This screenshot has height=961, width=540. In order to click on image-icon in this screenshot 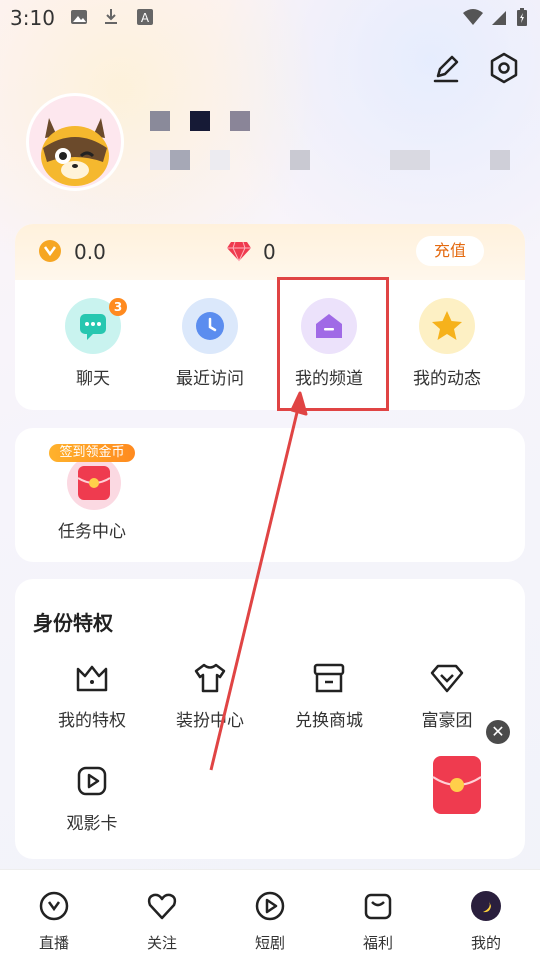, I will do `click(79, 17)`.